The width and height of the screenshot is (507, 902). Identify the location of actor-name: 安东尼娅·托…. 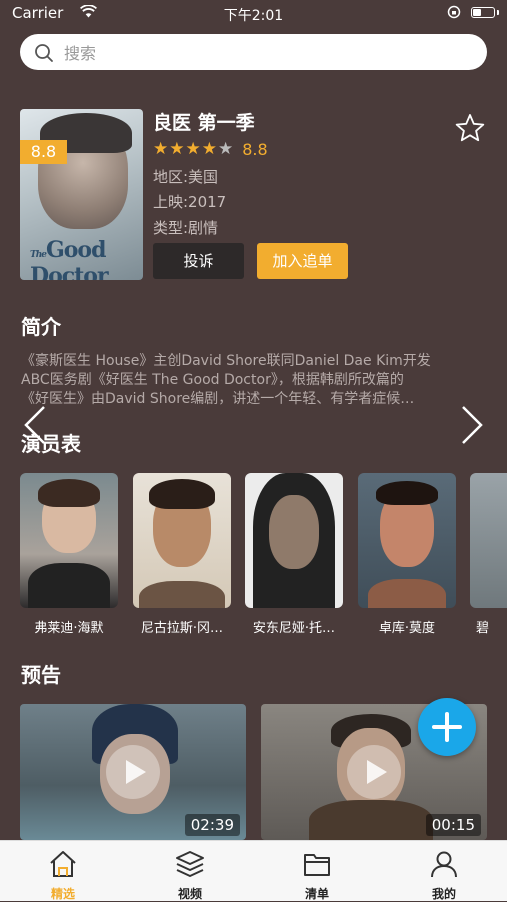
(294, 628).